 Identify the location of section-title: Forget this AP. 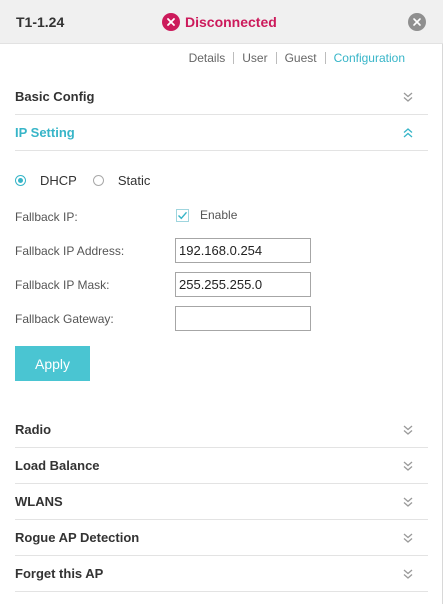
(59, 573).